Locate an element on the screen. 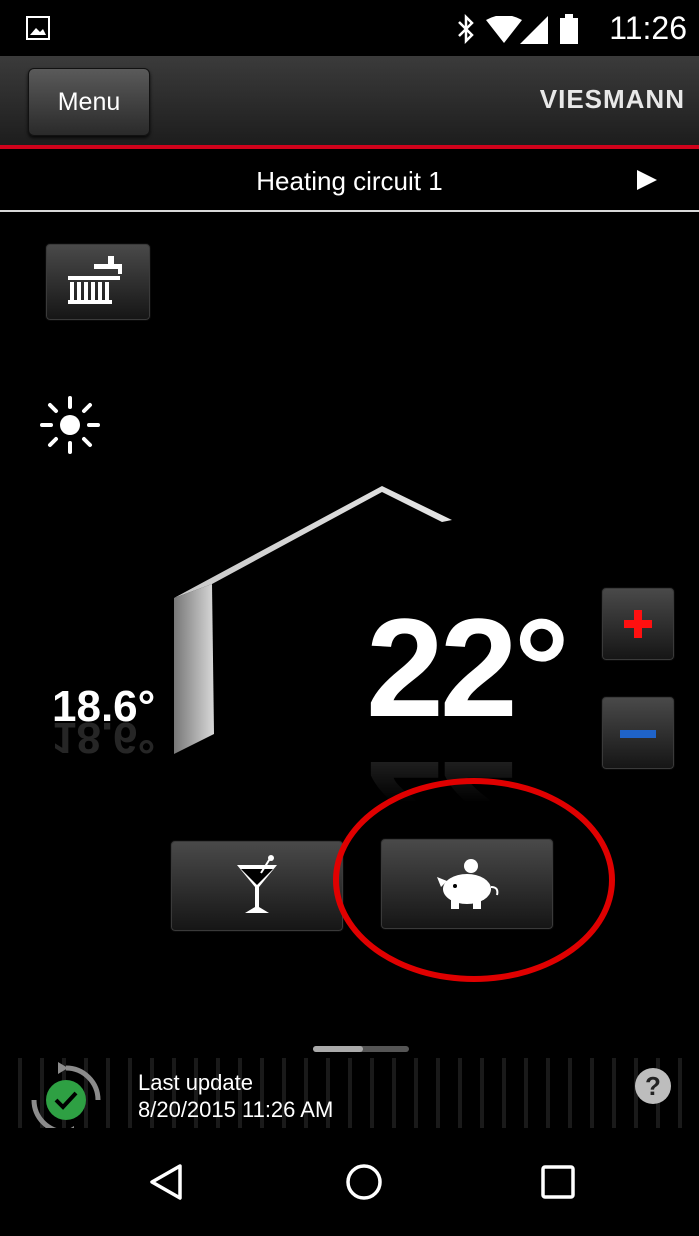  viessmann-logo: VIESMANN is located at coordinates (612, 99).